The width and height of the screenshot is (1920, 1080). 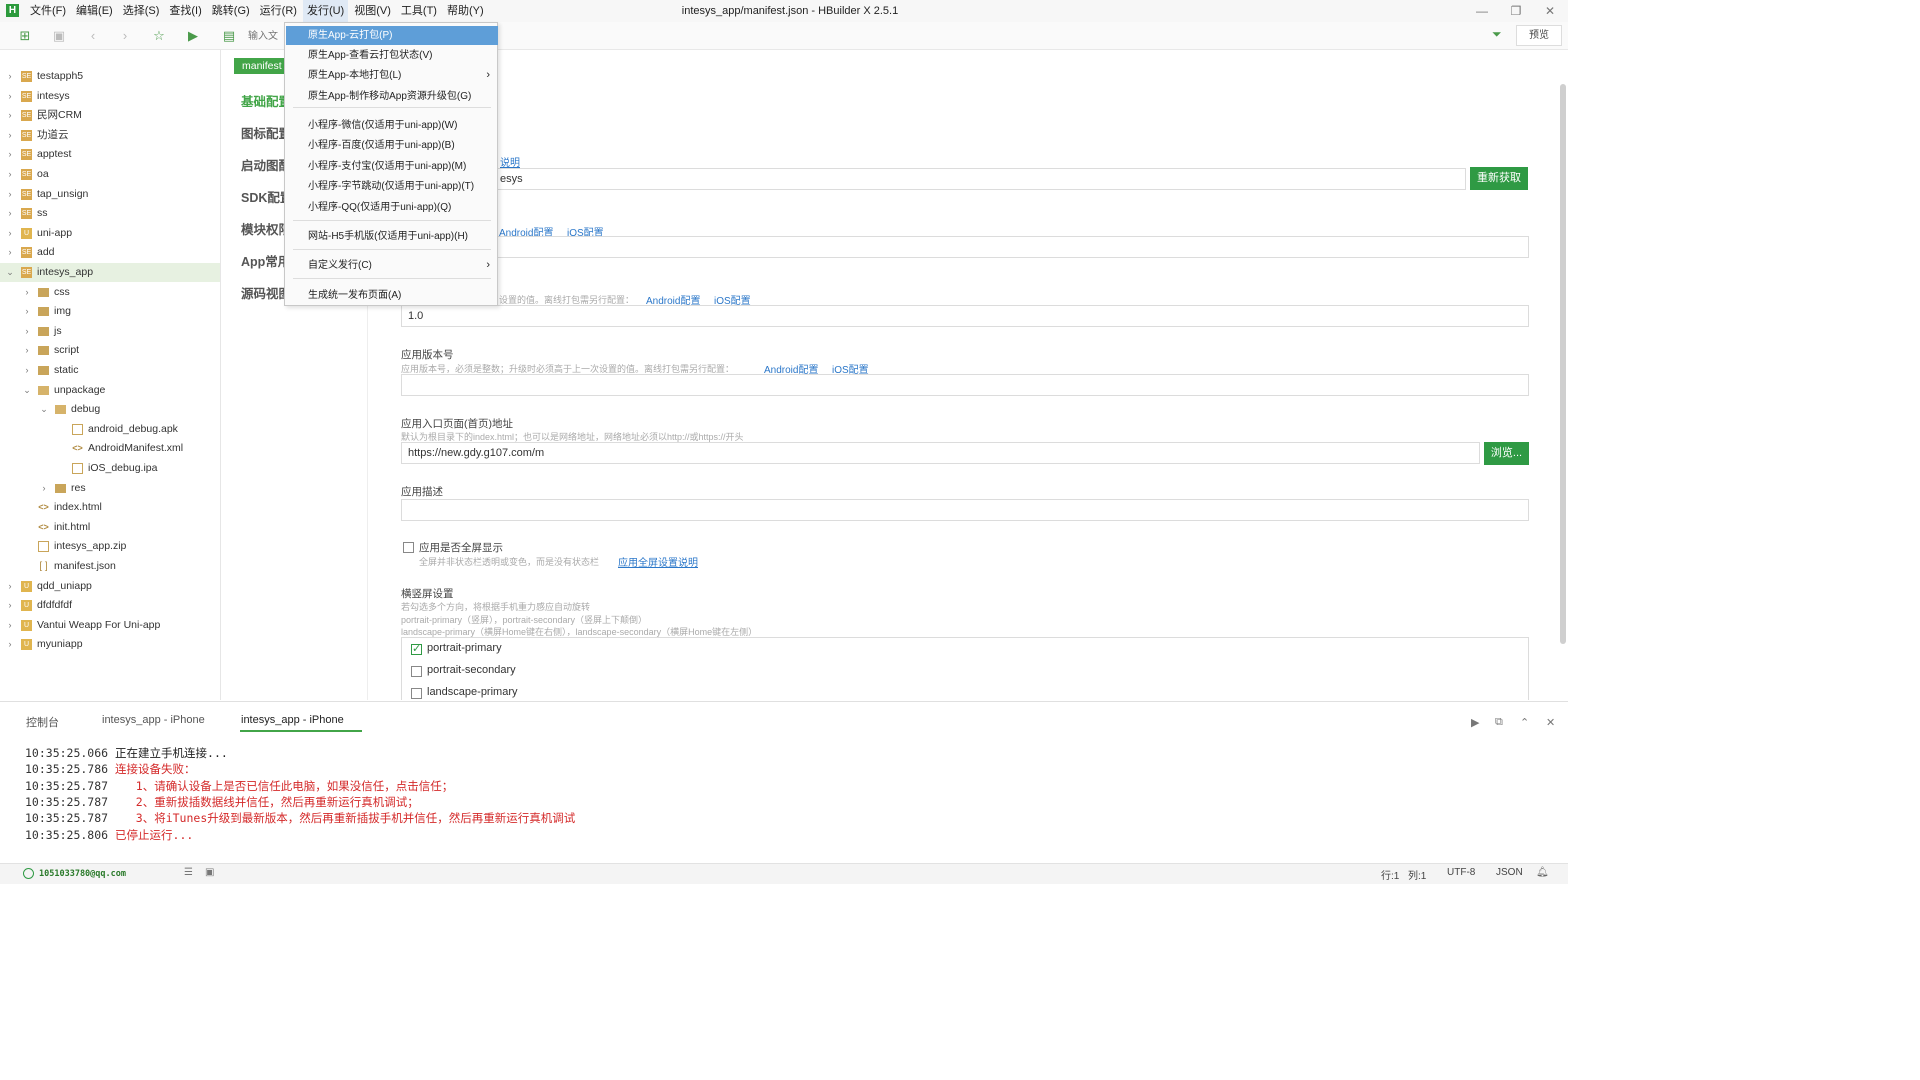 I want to click on publish-menu-item: 自定义发行(C) ›, so click(x=392, y=265).